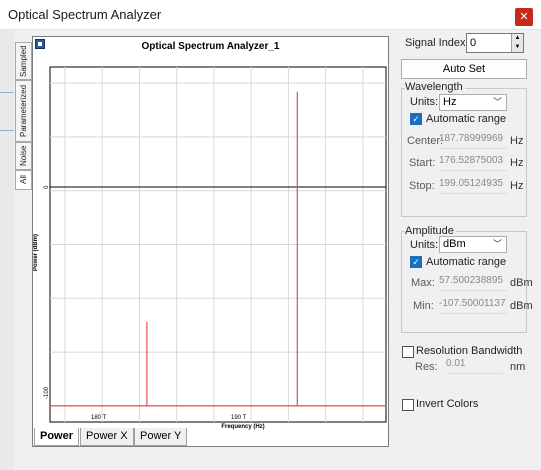 The width and height of the screenshot is (541, 470). What do you see at coordinates (416, 262) in the screenshot?
I see `amplitude-auto-range-checkbox: ✓` at bounding box center [416, 262].